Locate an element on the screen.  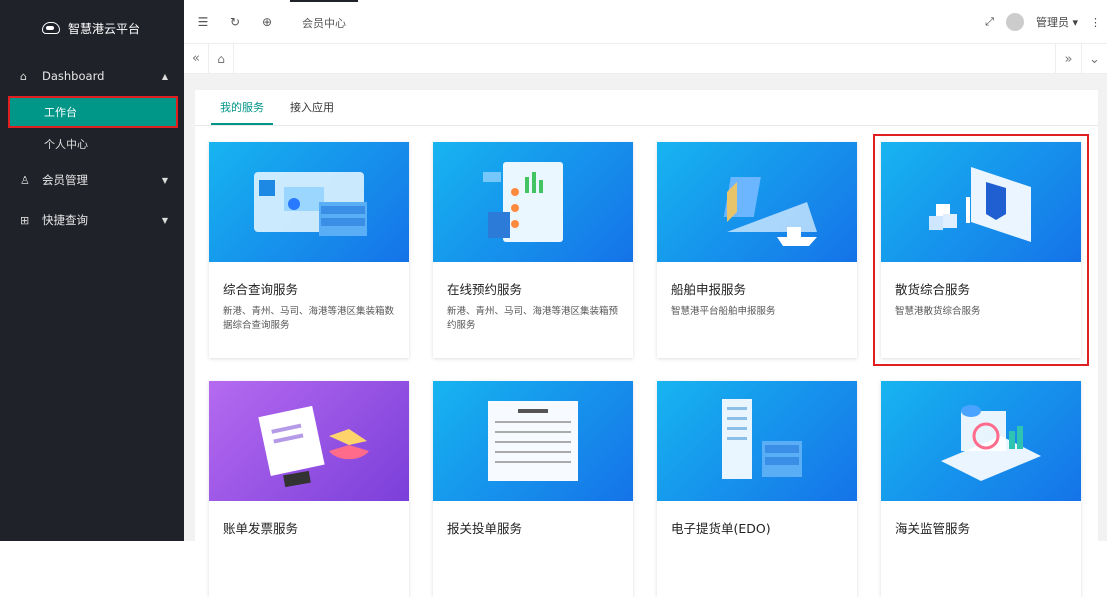
menu-label: Dashboard is located at coordinates (73, 76).